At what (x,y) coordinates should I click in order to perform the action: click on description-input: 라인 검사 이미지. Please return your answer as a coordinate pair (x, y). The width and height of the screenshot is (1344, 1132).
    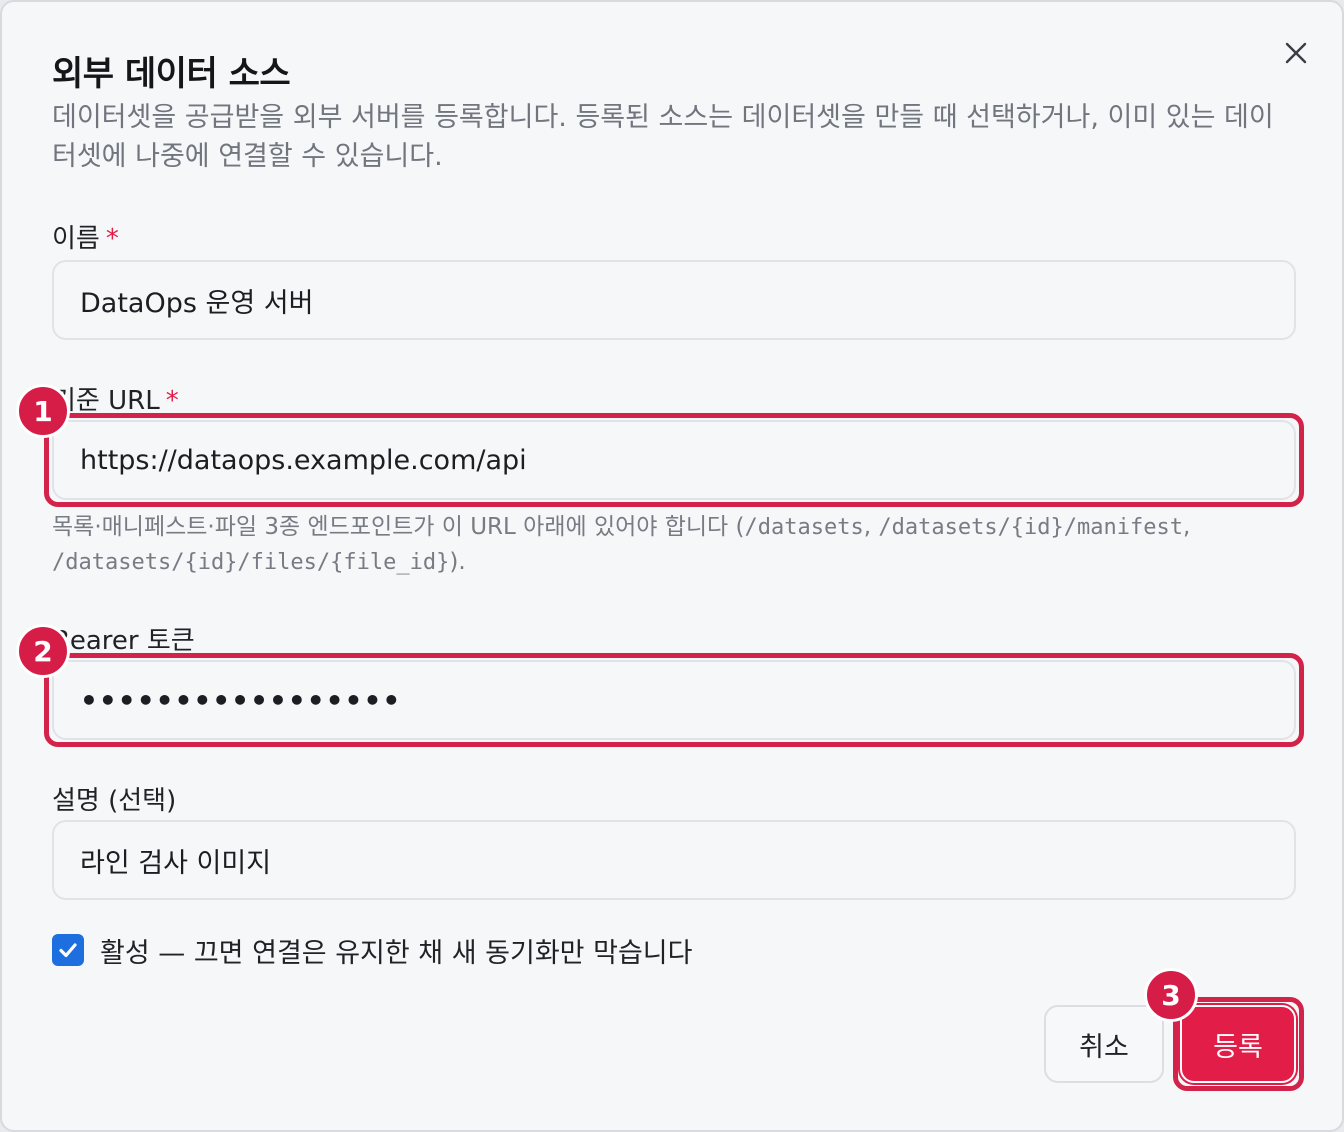
    Looking at the image, I should click on (674, 860).